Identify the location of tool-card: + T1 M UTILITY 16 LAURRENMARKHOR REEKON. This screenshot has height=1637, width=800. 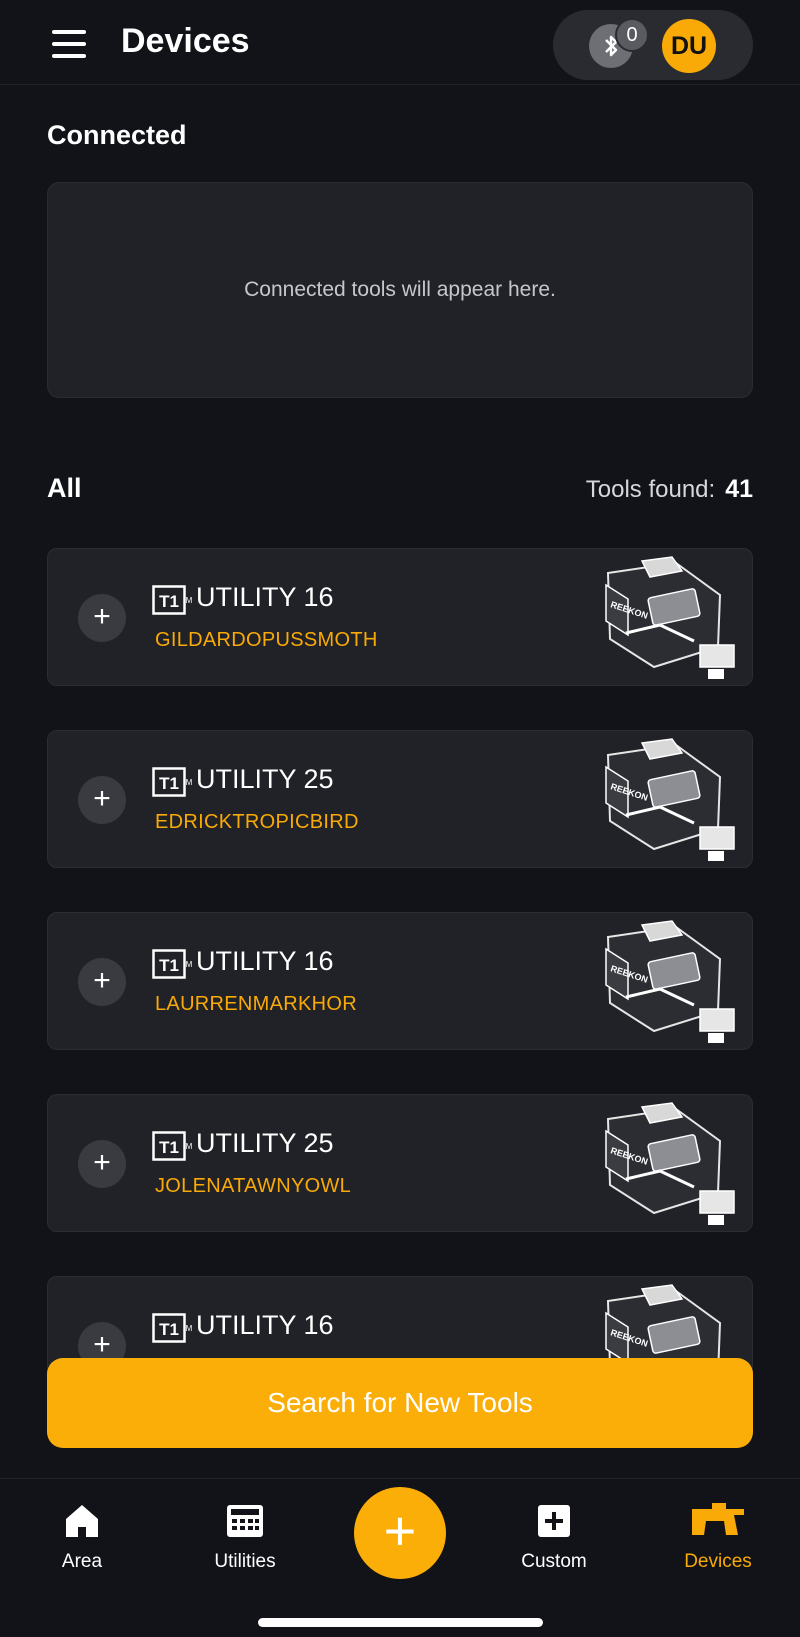
(400, 981).